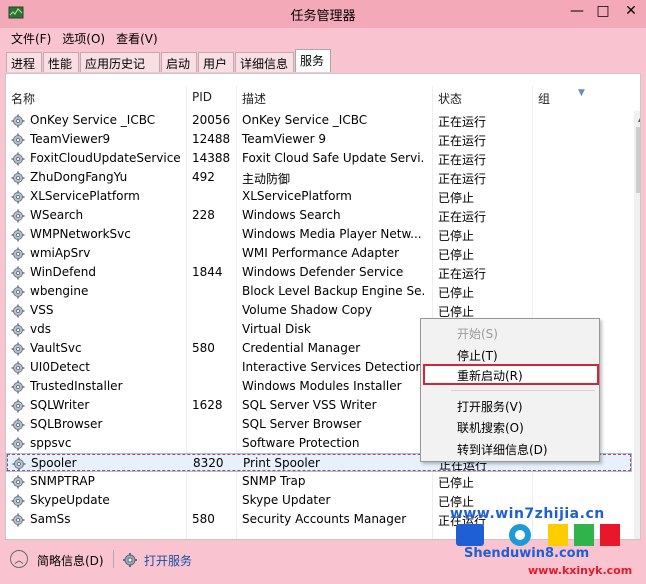  I want to click on tab-details: 详细信息, so click(264, 62).